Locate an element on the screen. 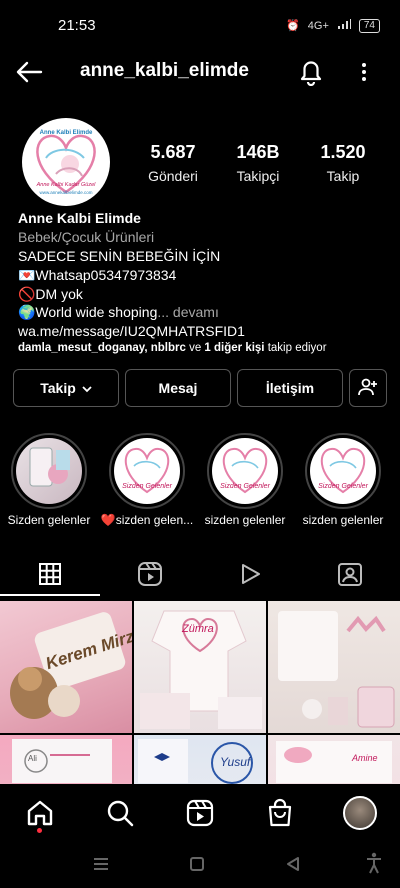 The height and width of the screenshot is (888, 400). bottom-navigation is located at coordinates (200, 813).